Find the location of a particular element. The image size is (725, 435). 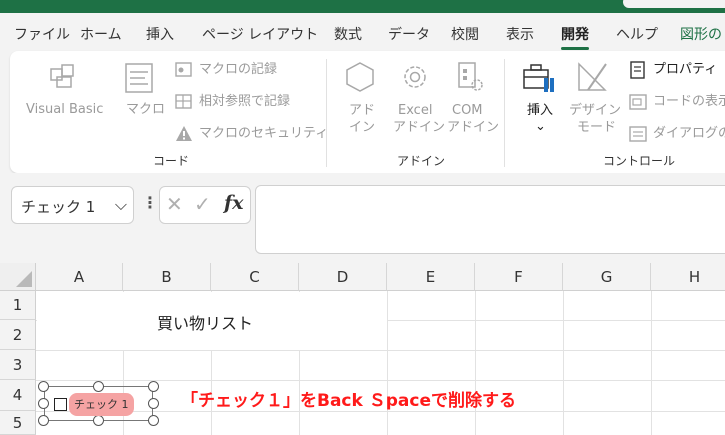

macro-icon is located at coordinates (139, 78).